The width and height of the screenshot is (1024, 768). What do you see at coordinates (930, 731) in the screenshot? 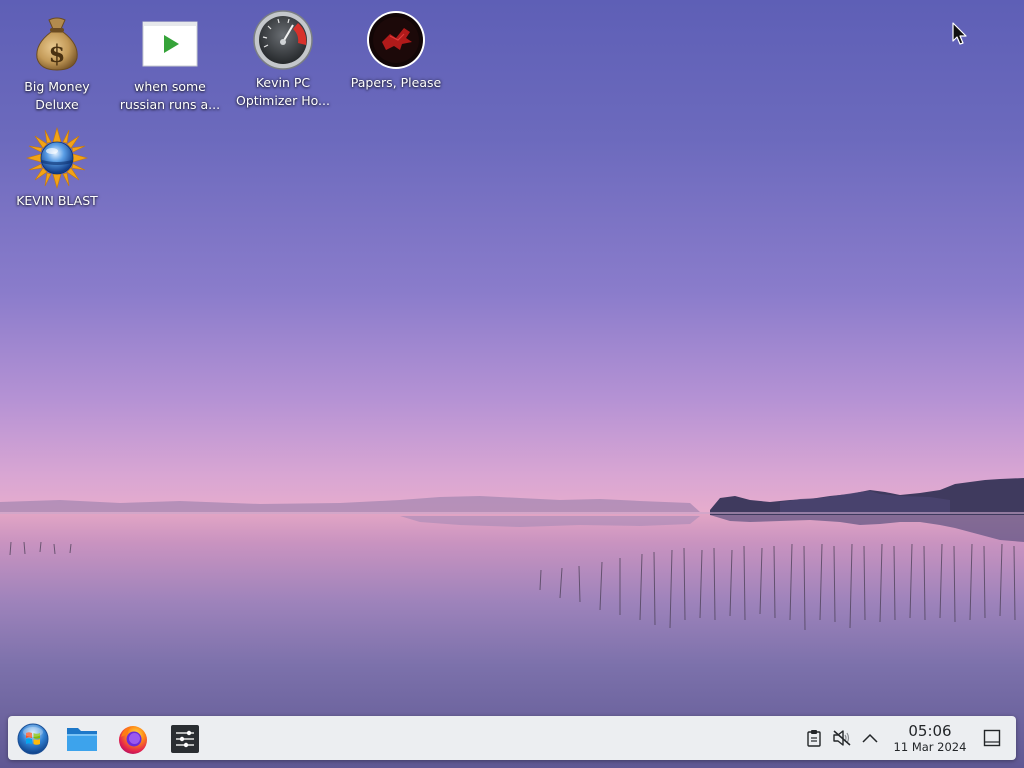
I see `clock-time: 05:06` at bounding box center [930, 731].